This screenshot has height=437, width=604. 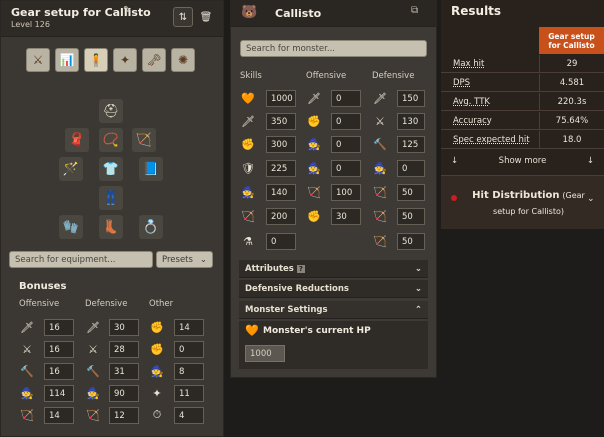 What do you see at coordinates (455, 161) in the screenshot?
I see `arrow-down-icon: ↓` at bounding box center [455, 161].